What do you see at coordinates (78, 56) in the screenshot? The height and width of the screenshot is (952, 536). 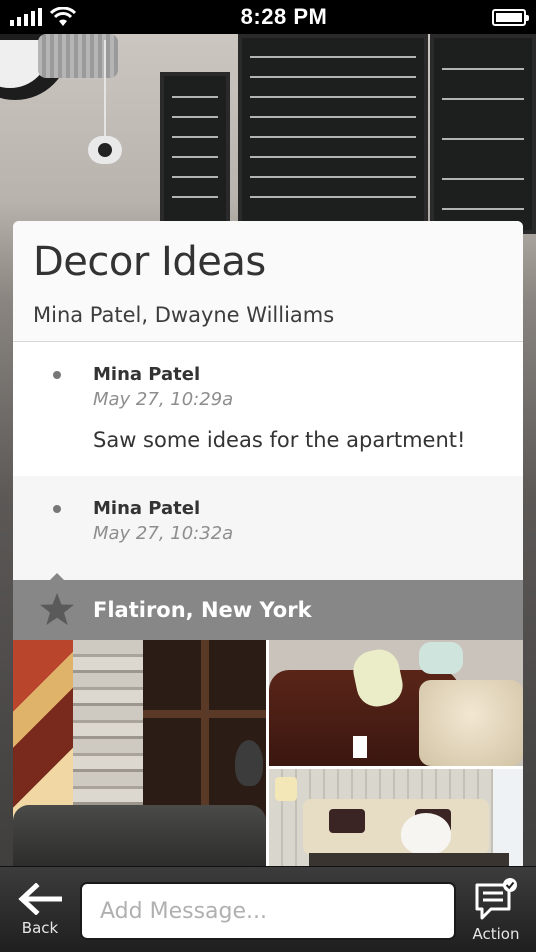 I see `ceiling-vent` at bounding box center [78, 56].